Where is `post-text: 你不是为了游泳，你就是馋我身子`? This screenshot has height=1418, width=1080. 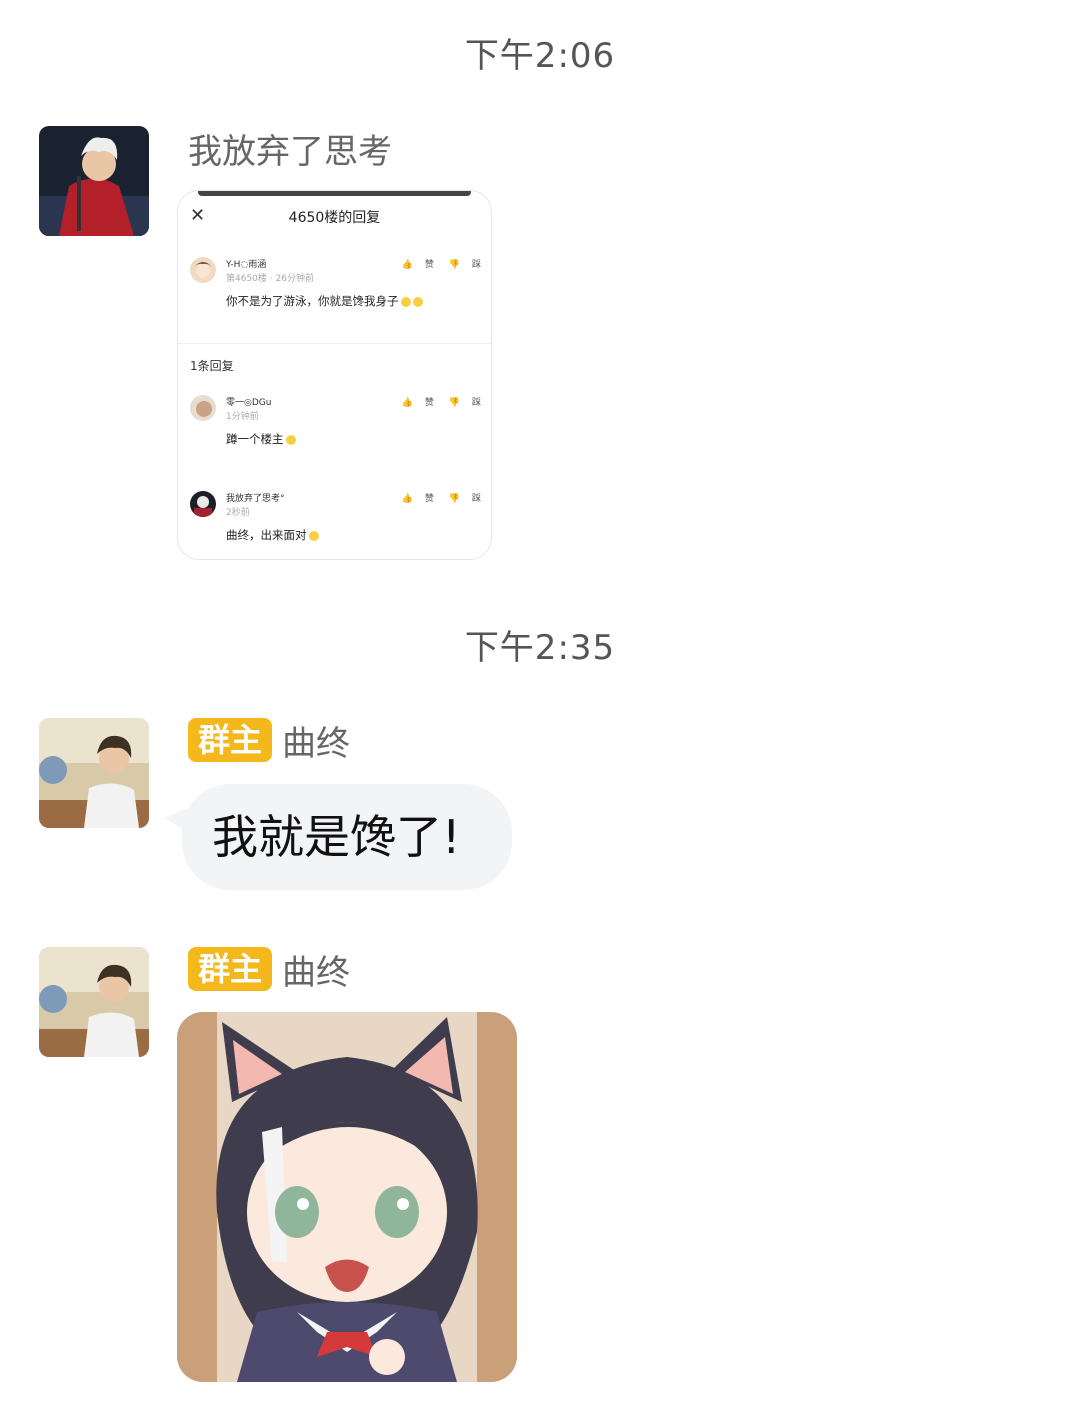 post-text: 你不是为了游泳，你就是馋我身子 is located at coordinates (324, 301).